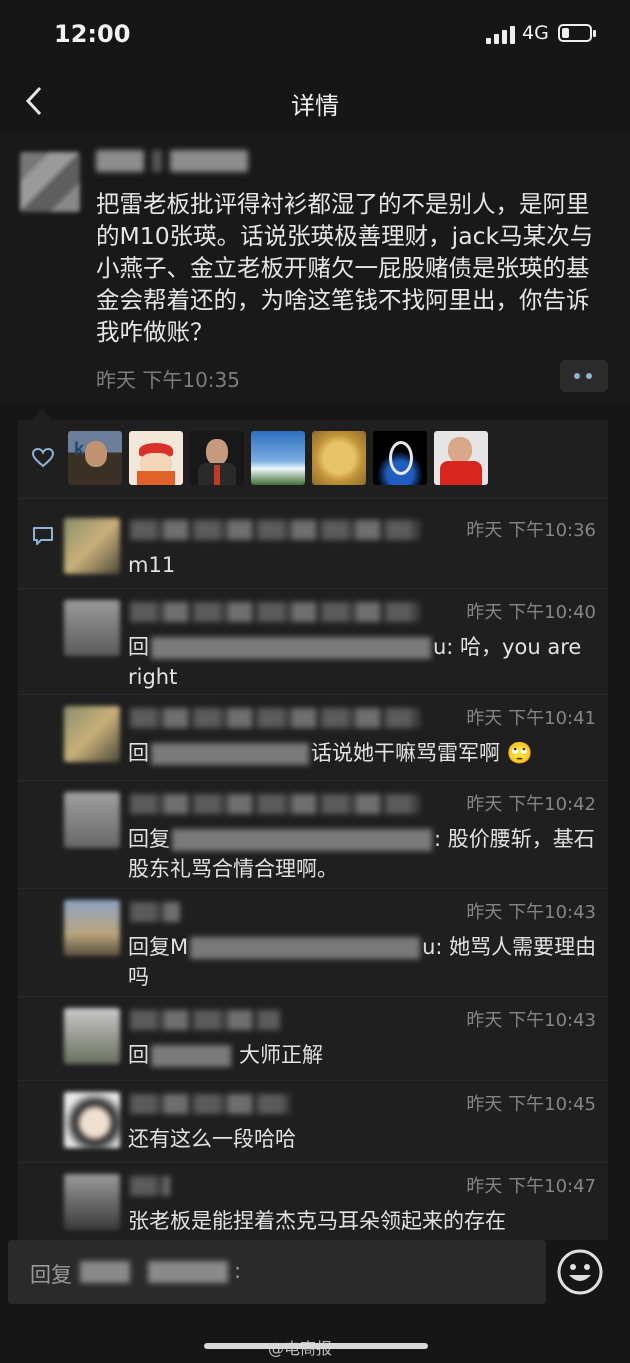 The image size is (630, 1363). I want to click on reply-body: 话说她干嘛骂雷军啊 🙄, so click(422, 753).